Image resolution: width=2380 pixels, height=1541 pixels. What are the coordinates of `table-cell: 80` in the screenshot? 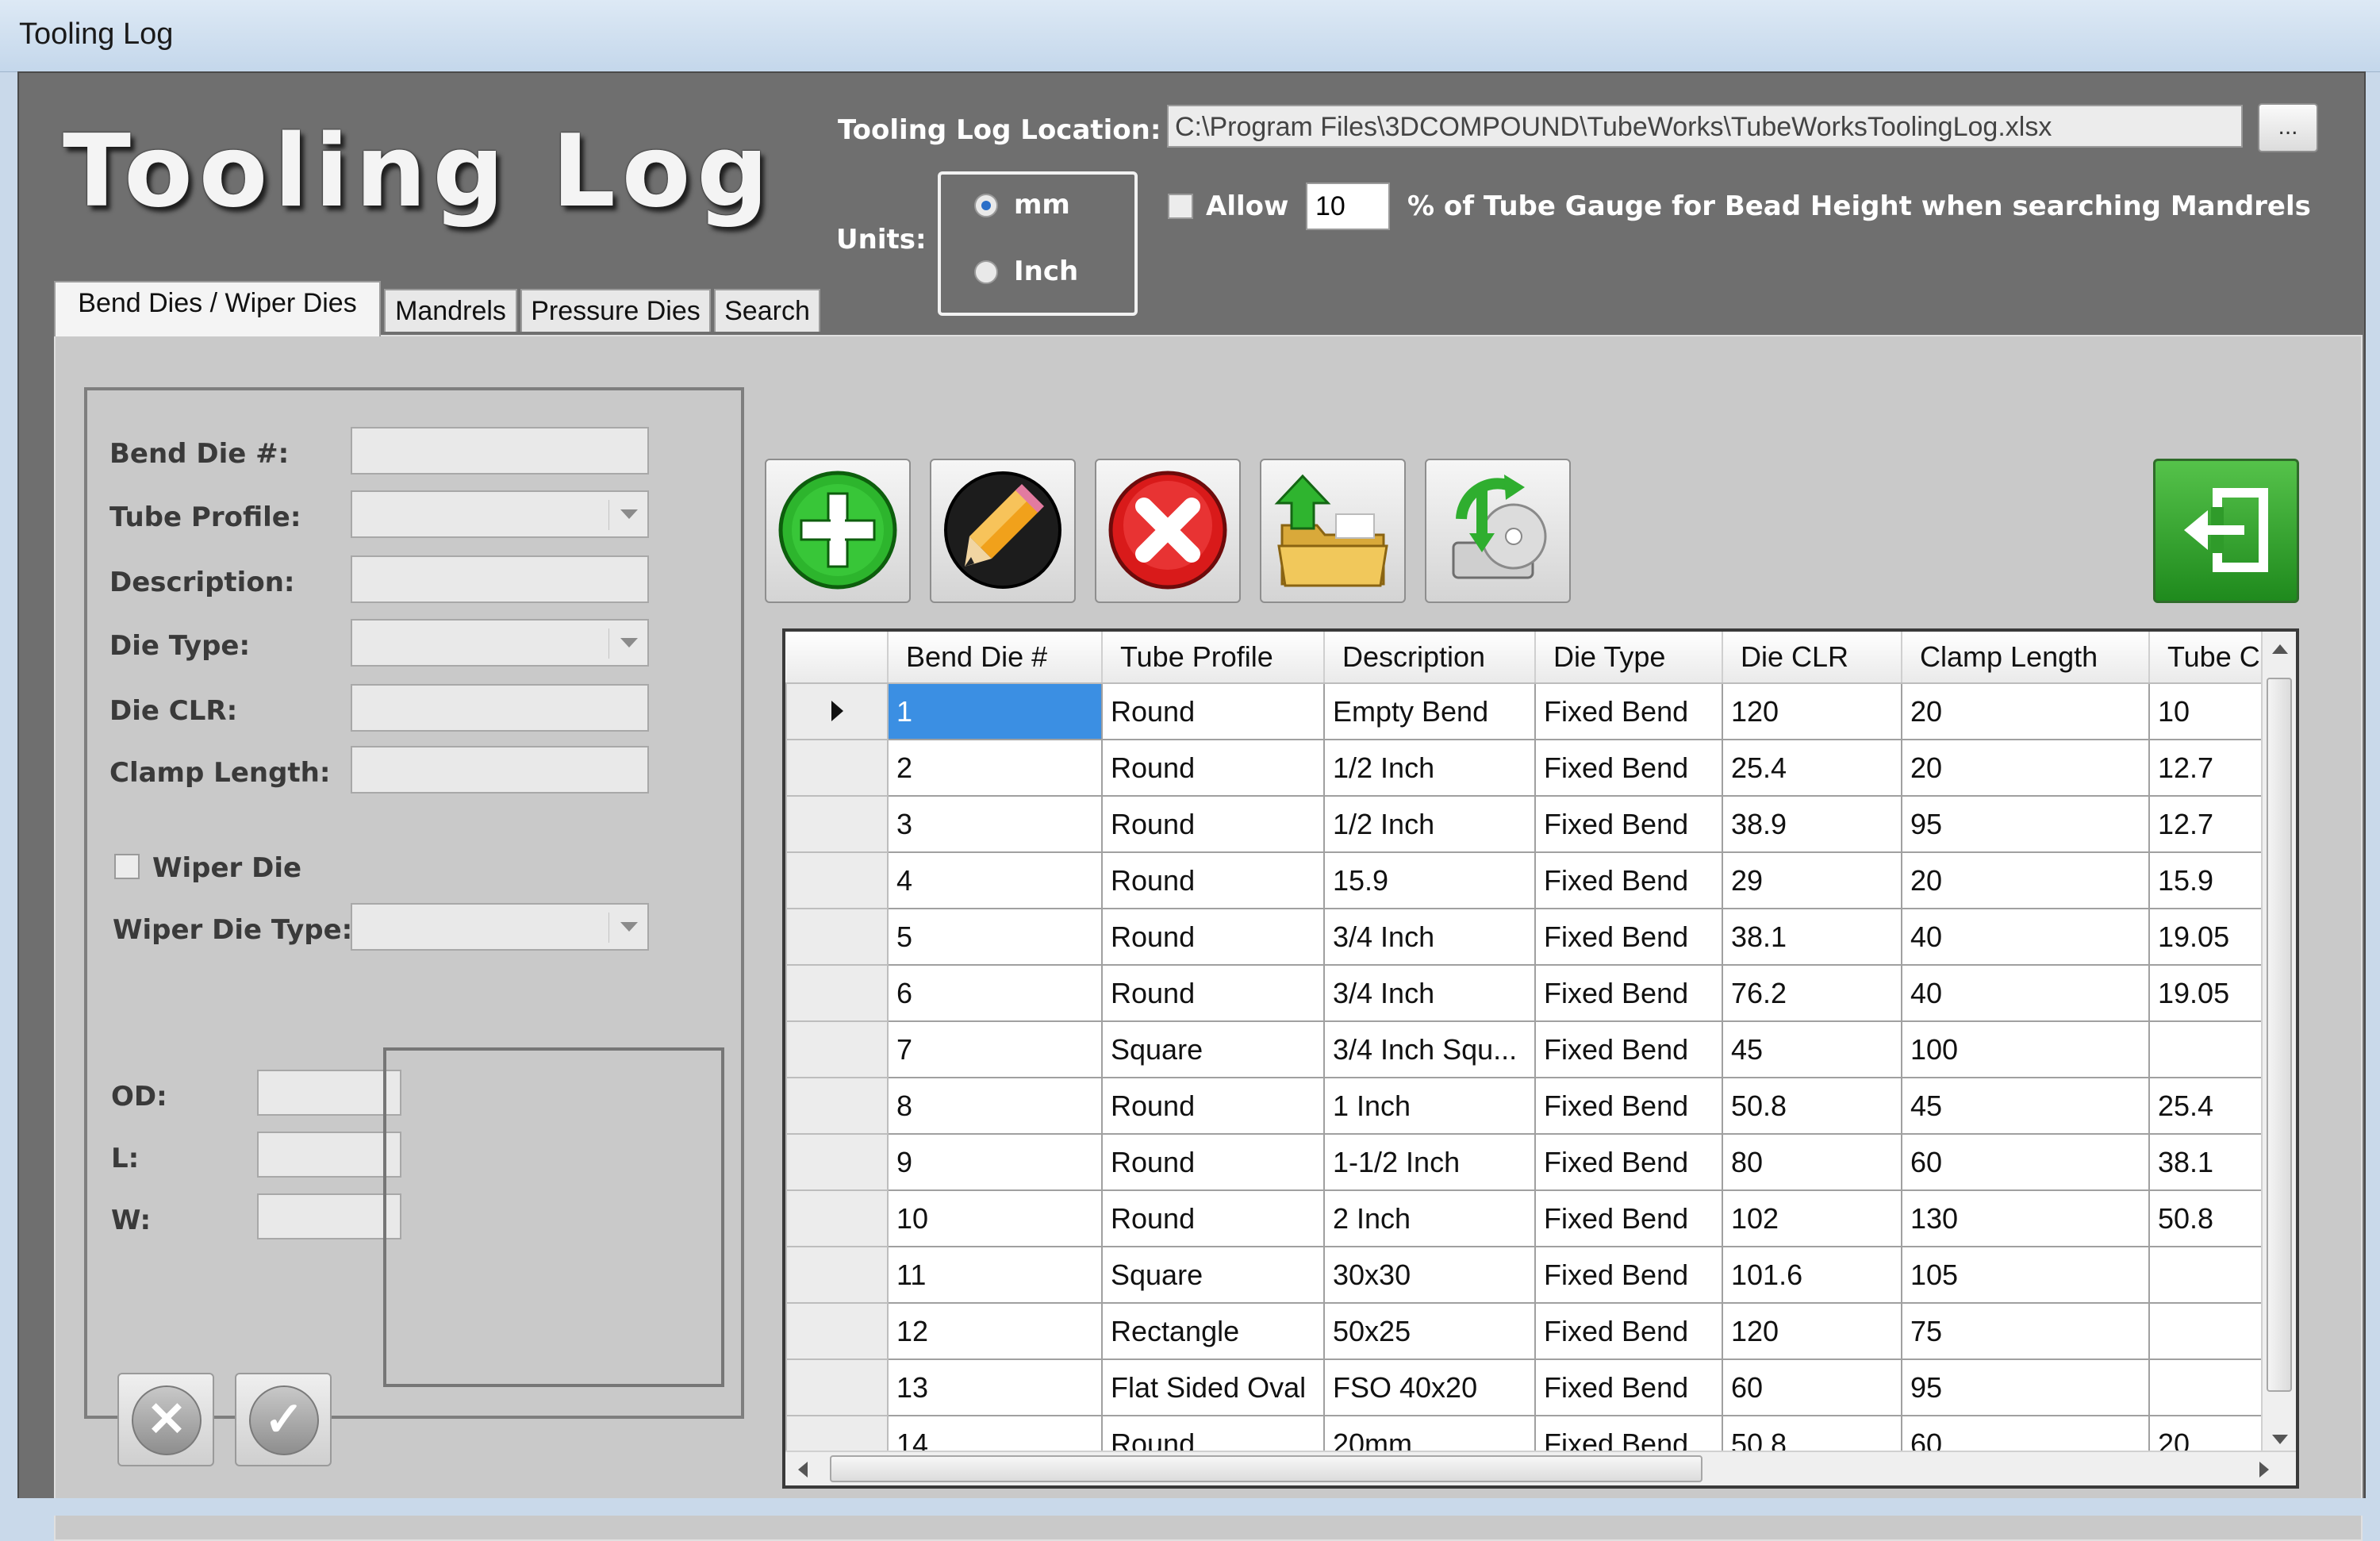 It's located at (1812, 1162).